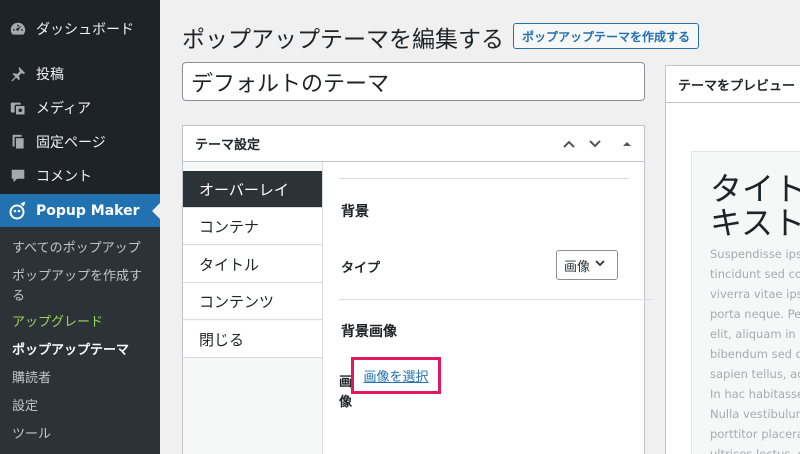 This screenshot has height=454, width=800. I want to click on chevron-down-icon, so click(600, 265).